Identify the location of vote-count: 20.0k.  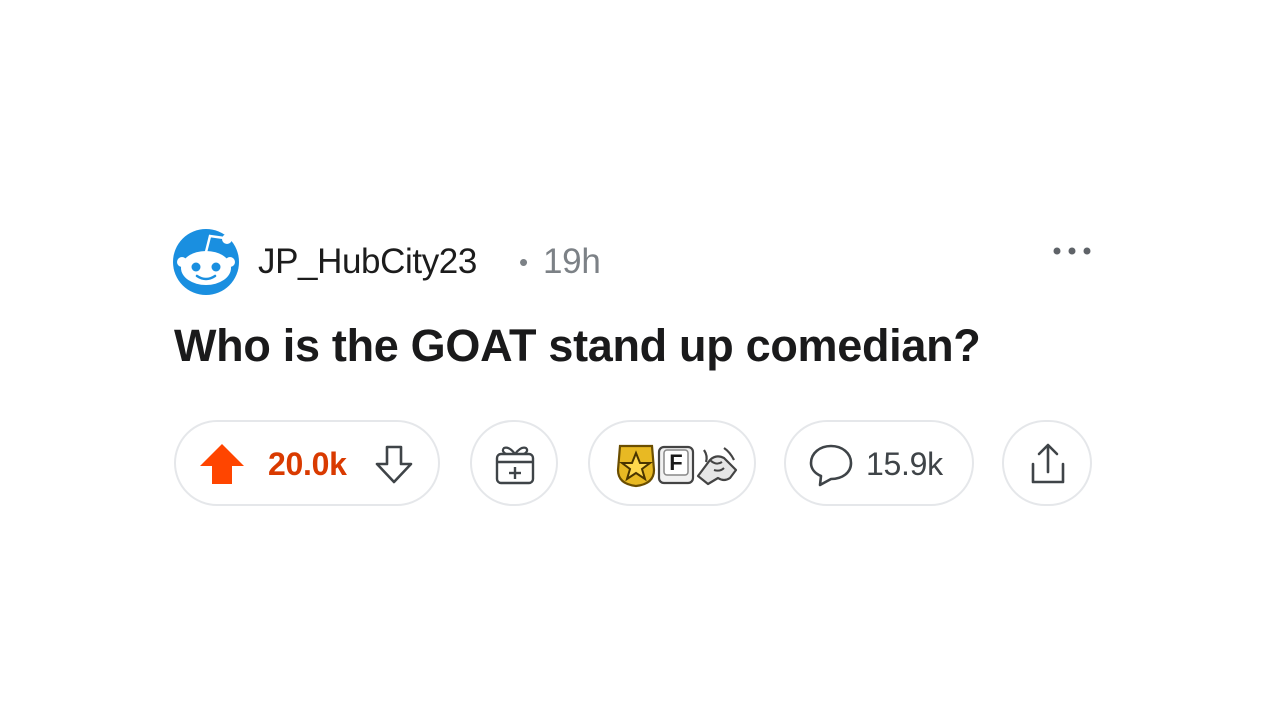
(307, 464).